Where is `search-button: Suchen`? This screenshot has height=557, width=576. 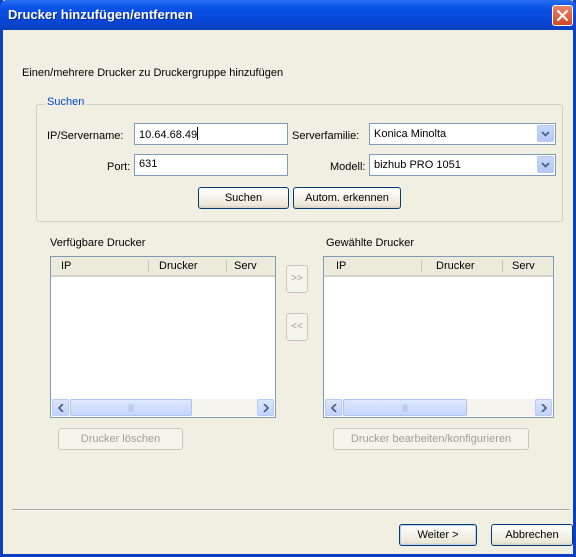 search-button: Suchen is located at coordinates (243, 198).